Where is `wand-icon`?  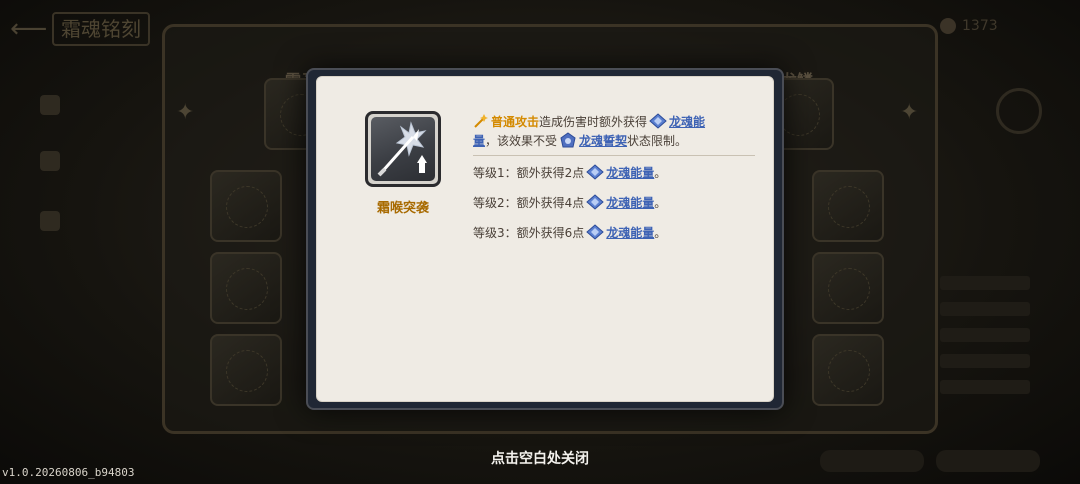
wand-icon is located at coordinates (481, 121).